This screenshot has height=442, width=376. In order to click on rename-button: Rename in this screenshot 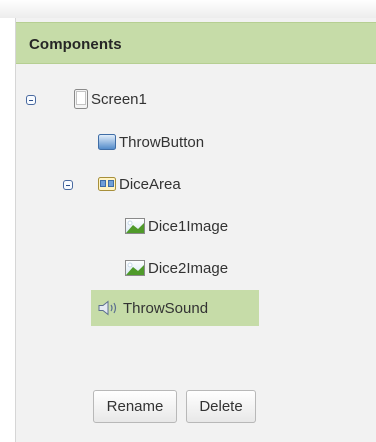, I will do `click(135, 406)`.